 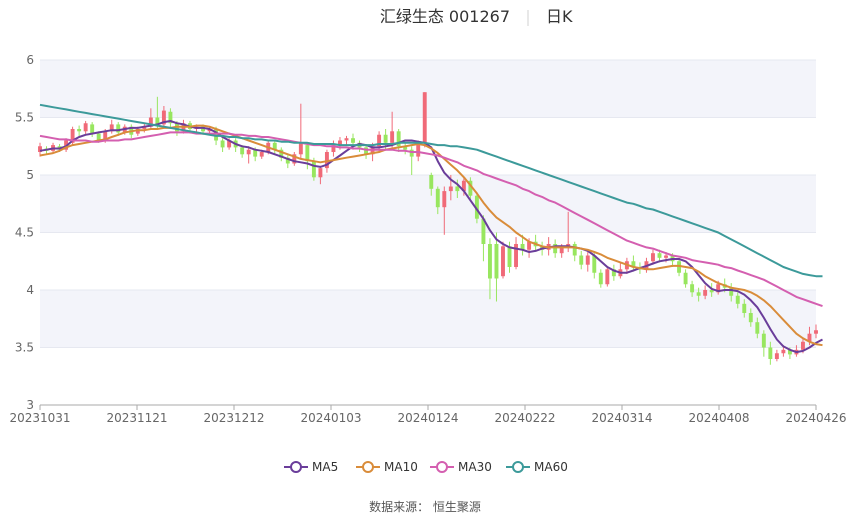 What do you see at coordinates (425, 506) in the screenshot?
I see `data-source: 数据来源： 恒生聚源` at bounding box center [425, 506].